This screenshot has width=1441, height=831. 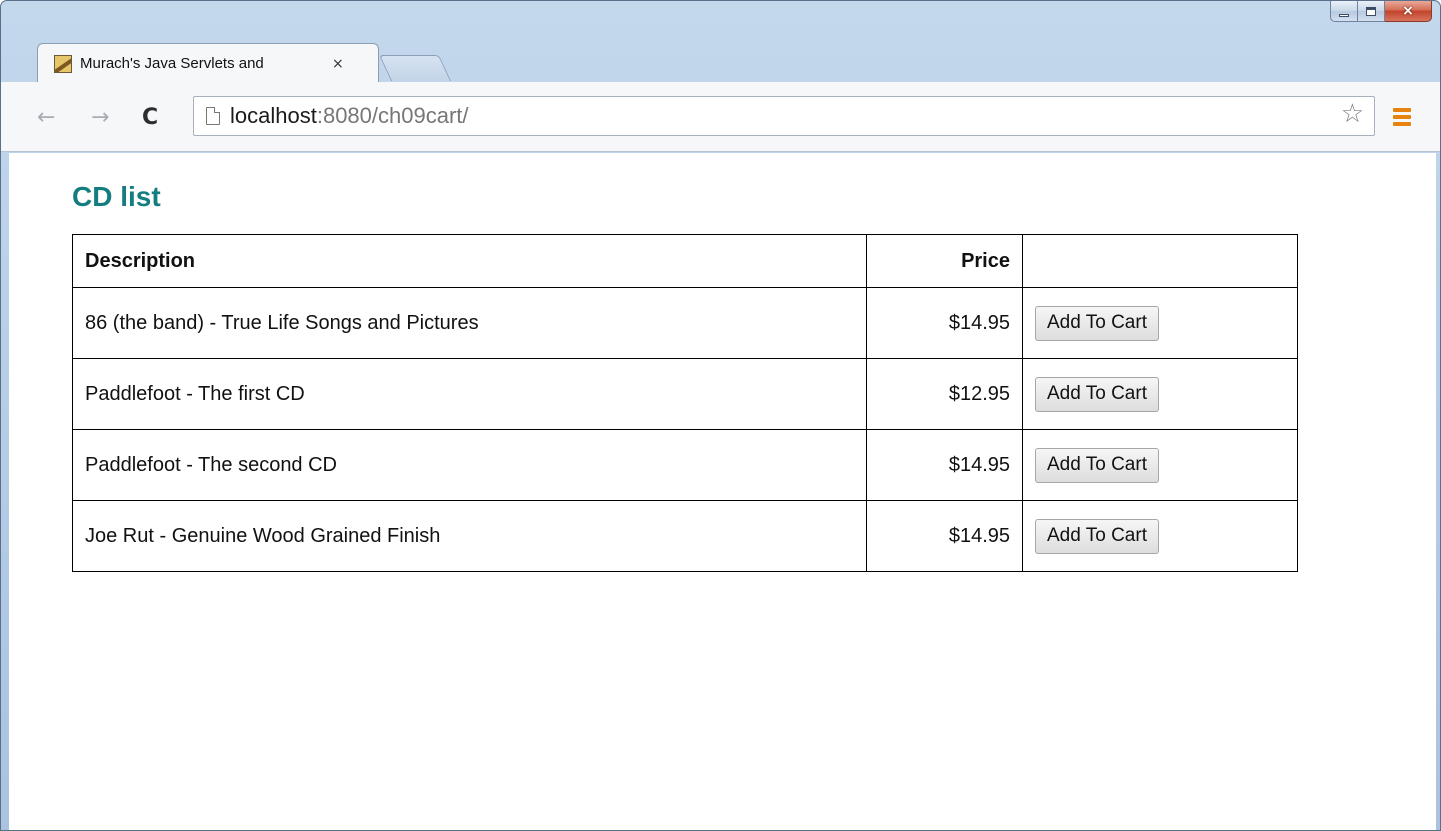 What do you see at coordinates (944, 394) in the screenshot?
I see `cd-price: $12.95` at bounding box center [944, 394].